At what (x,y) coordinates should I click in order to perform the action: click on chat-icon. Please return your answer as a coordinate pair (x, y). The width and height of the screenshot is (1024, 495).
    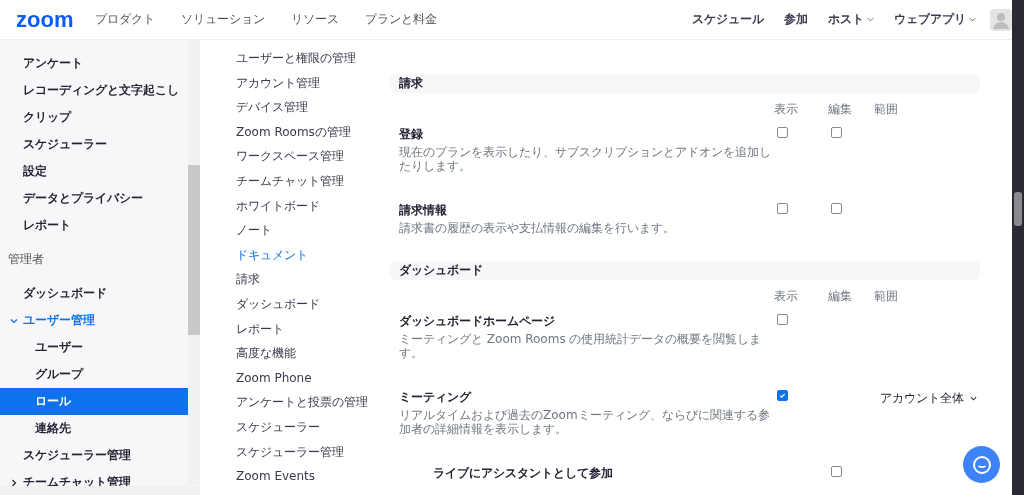
    Looking at the image, I should click on (981, 464).